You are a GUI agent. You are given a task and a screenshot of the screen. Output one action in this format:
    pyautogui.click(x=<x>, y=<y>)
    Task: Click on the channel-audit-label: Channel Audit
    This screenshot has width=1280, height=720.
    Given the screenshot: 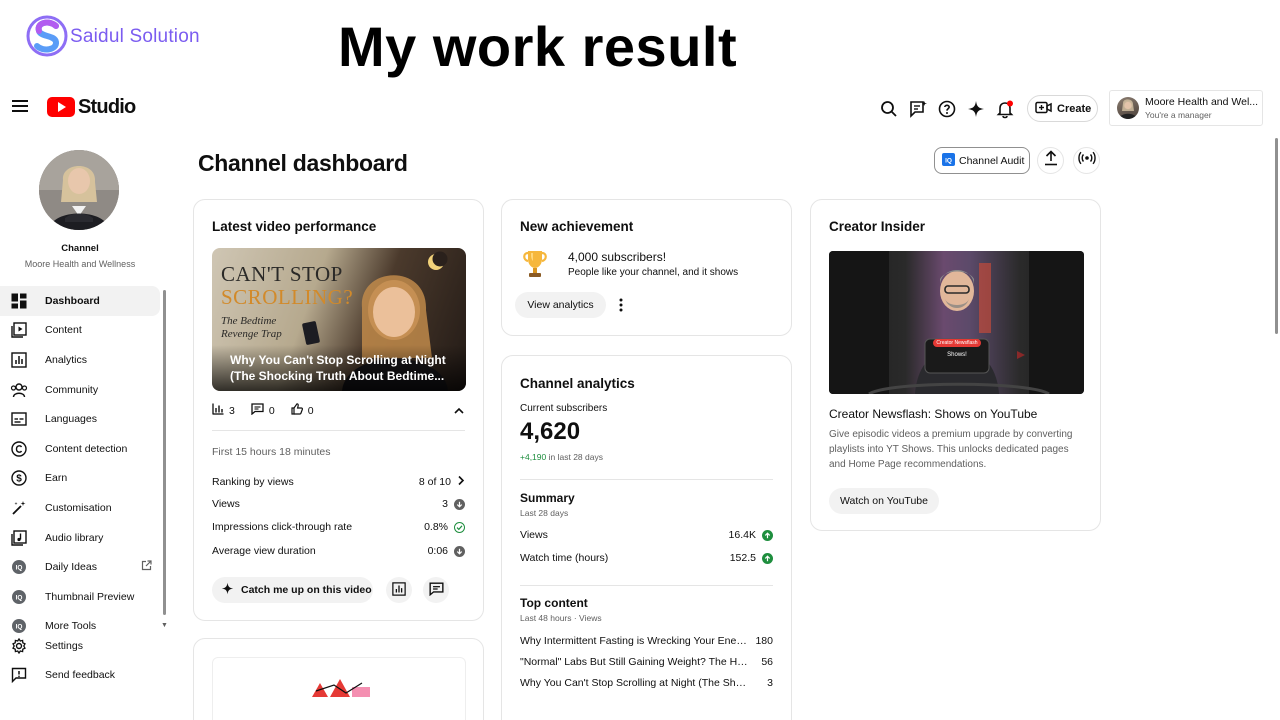 What is the action you would take?
    pyautogui.click(x=992, y=160)
    